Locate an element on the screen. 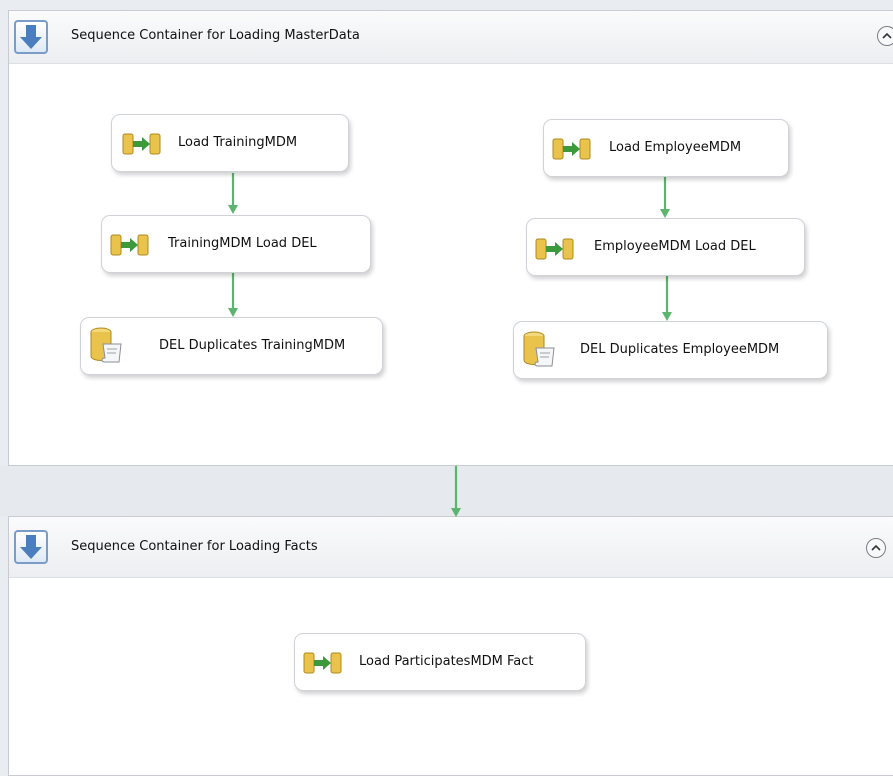 The image size is (893, 776). task-label: Load ParticipatesMDM Fact is located at coordinates (446, 661).